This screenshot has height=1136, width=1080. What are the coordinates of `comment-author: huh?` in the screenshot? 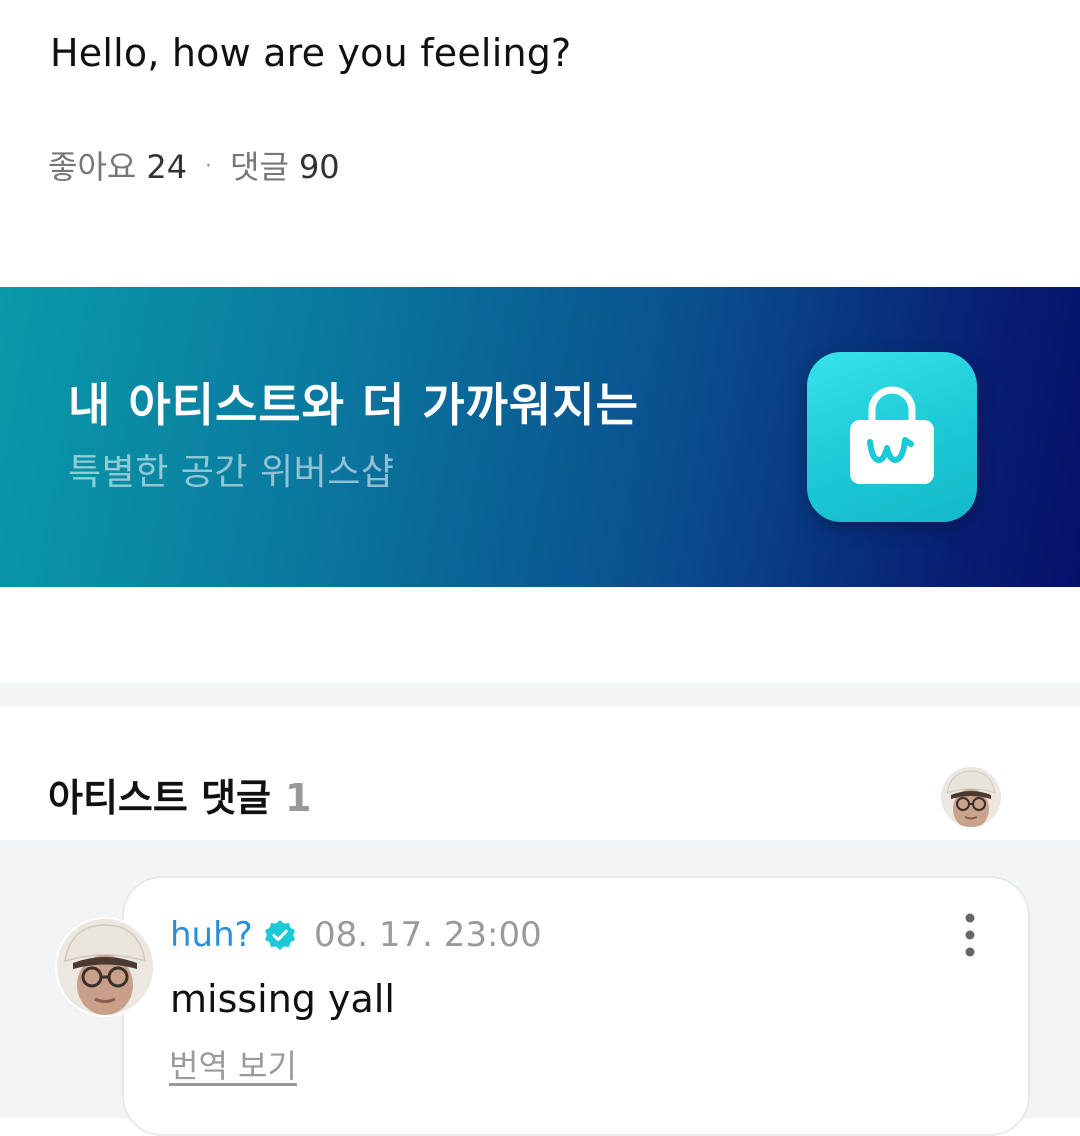 It's located at (233, 935).